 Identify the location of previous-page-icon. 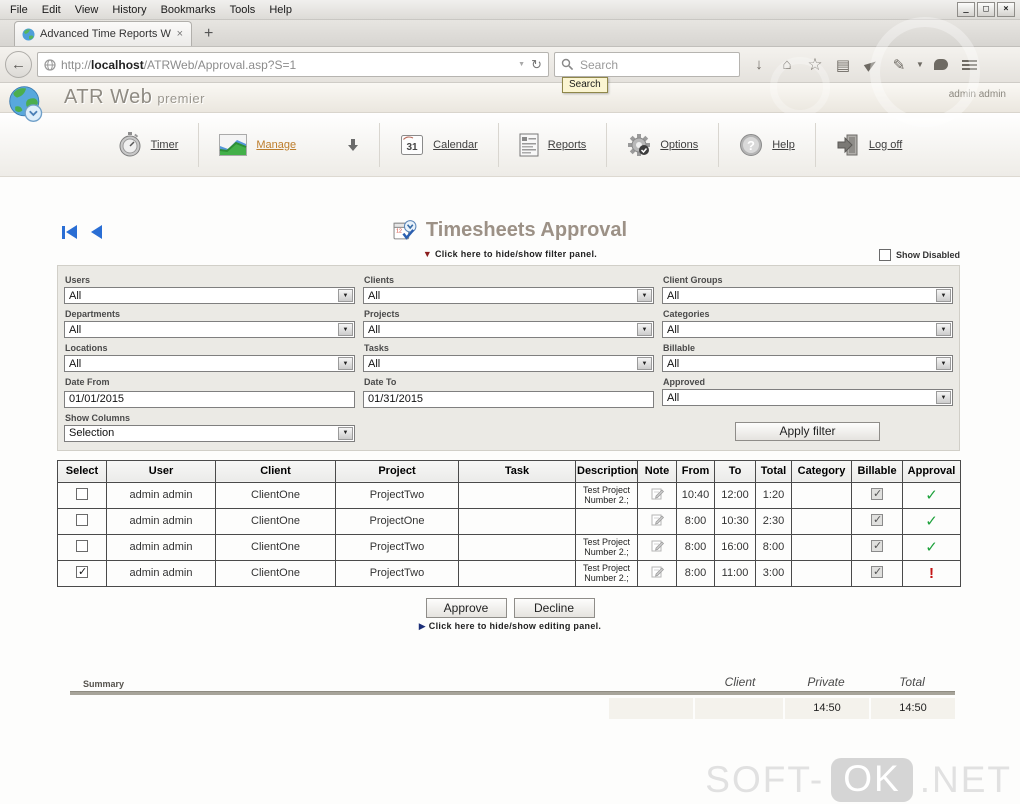
(96, 232).